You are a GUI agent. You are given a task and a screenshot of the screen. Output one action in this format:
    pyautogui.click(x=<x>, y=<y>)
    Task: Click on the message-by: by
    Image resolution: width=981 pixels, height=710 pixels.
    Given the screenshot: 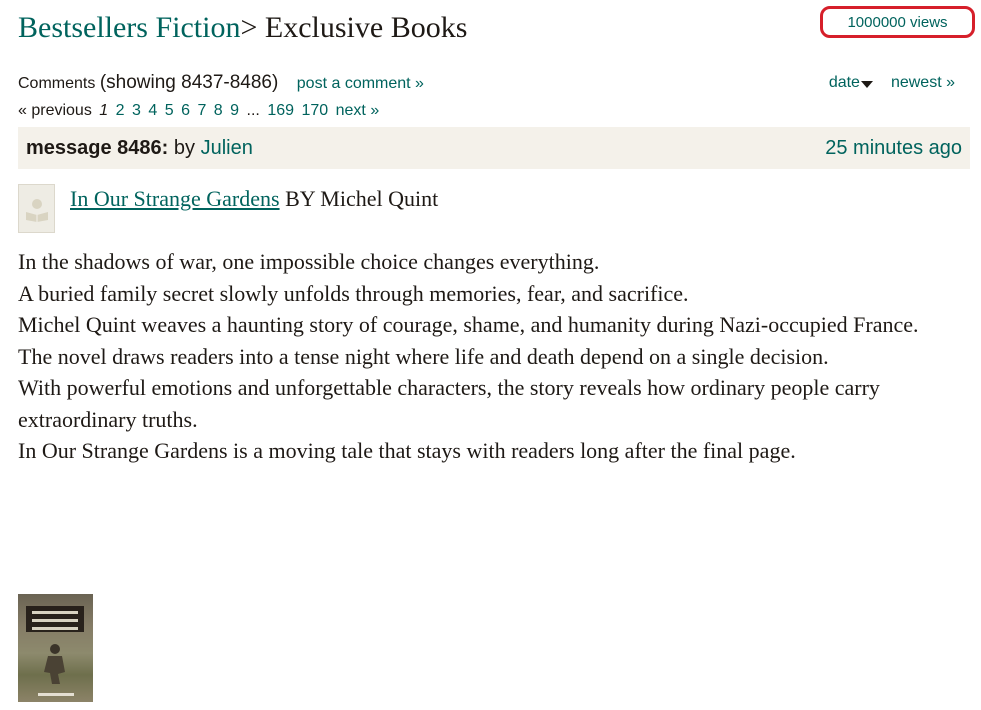 What is the action you would take?
    pyautogui.click(x=184, y=147)
    